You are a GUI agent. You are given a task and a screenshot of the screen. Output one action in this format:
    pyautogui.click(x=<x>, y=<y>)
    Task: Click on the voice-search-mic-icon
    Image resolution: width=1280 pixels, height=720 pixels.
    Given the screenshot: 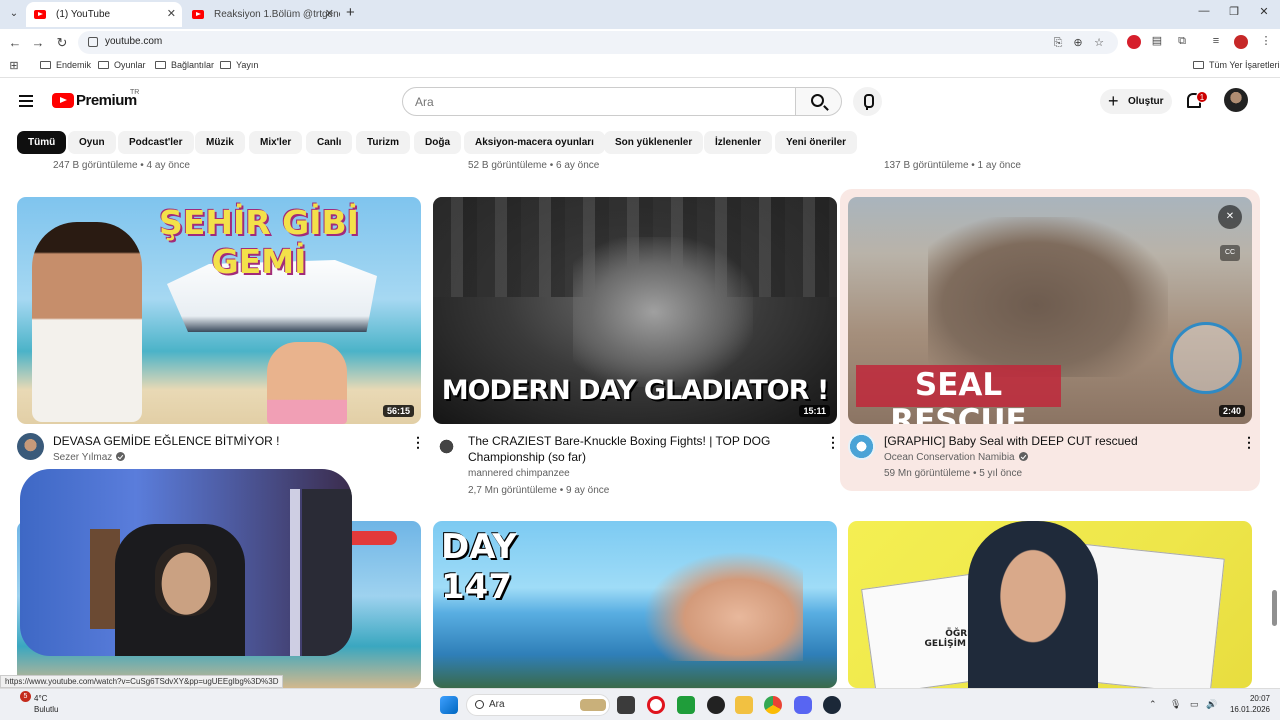 What is the action you would take?
    pyautogui.click(x=867, y=101)
    